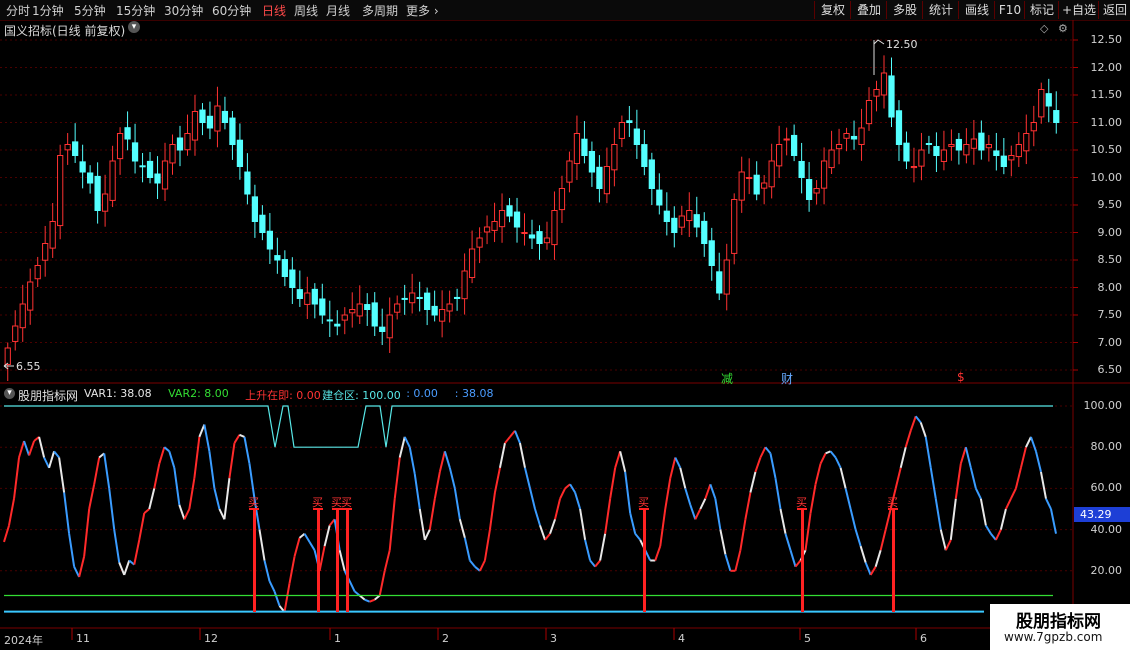 The width and height of the screenshot is (1130, 650). What do you see at coordinates (65, 31) in the screenshot?
I see `main-title: 国义招标(日线 前复权)` at bounding box center [65, 31].